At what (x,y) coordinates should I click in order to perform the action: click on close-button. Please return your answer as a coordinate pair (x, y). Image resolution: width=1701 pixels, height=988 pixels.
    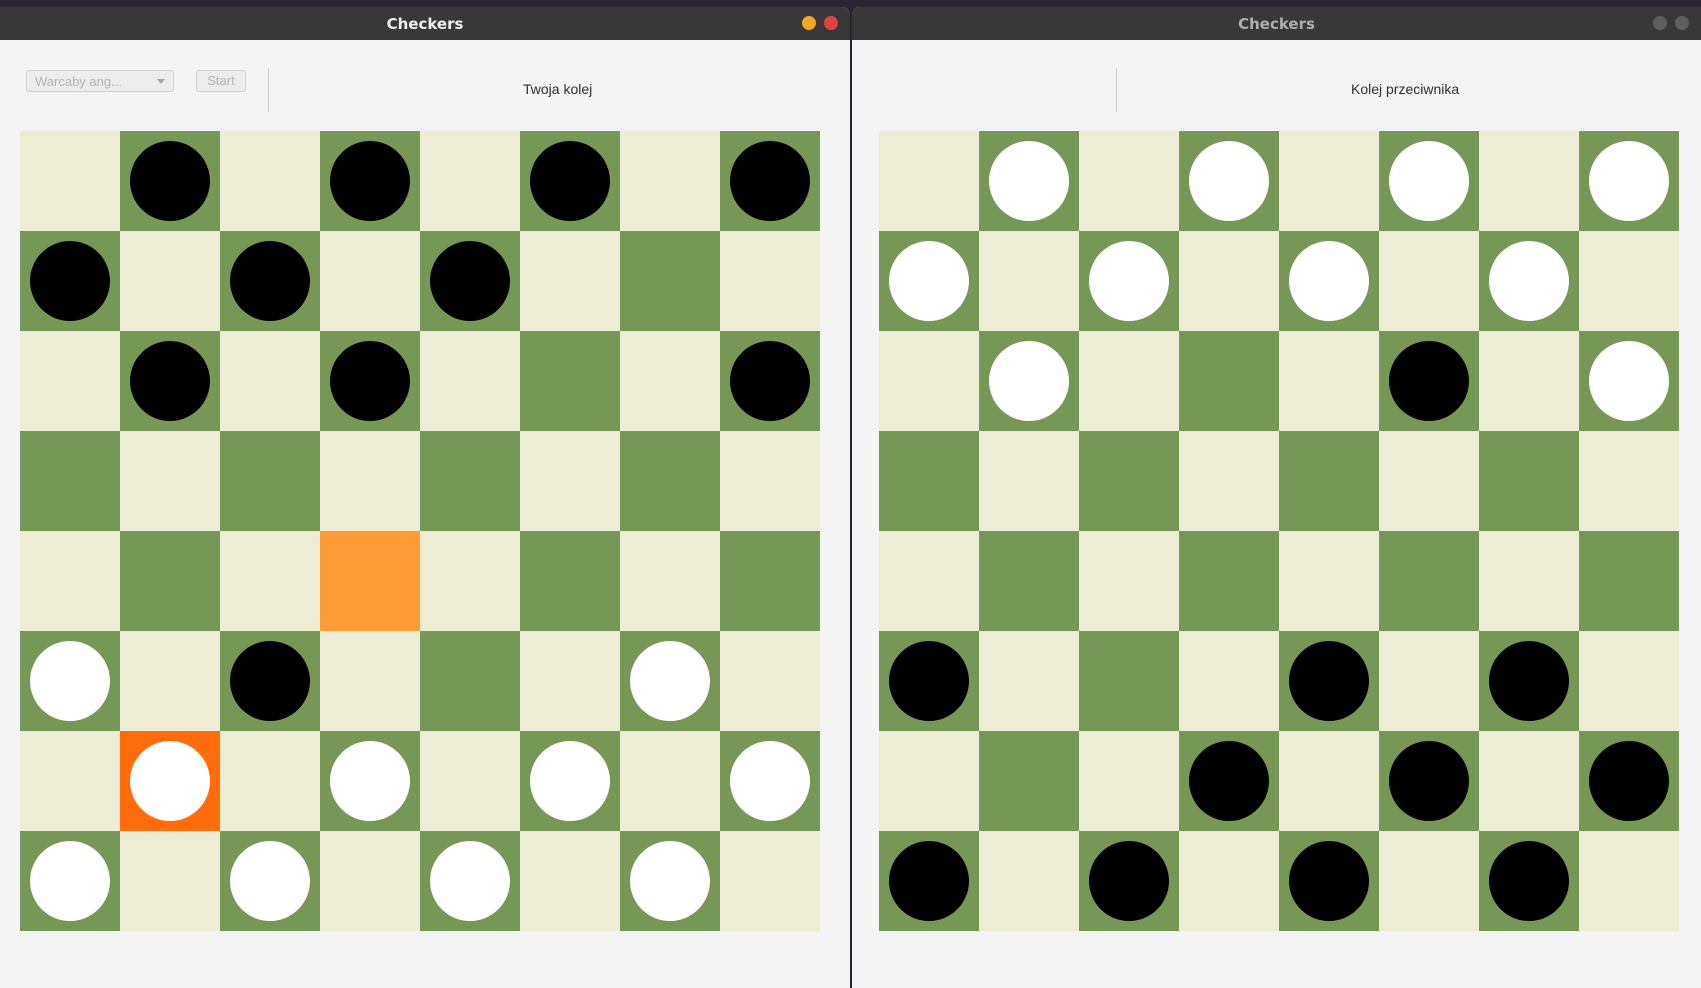
    Looking at the image, I should click on (1682, 23).